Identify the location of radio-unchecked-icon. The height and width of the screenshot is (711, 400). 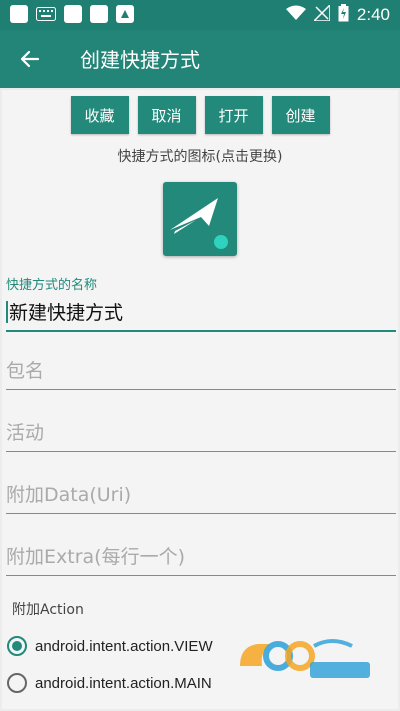
(17, 683).